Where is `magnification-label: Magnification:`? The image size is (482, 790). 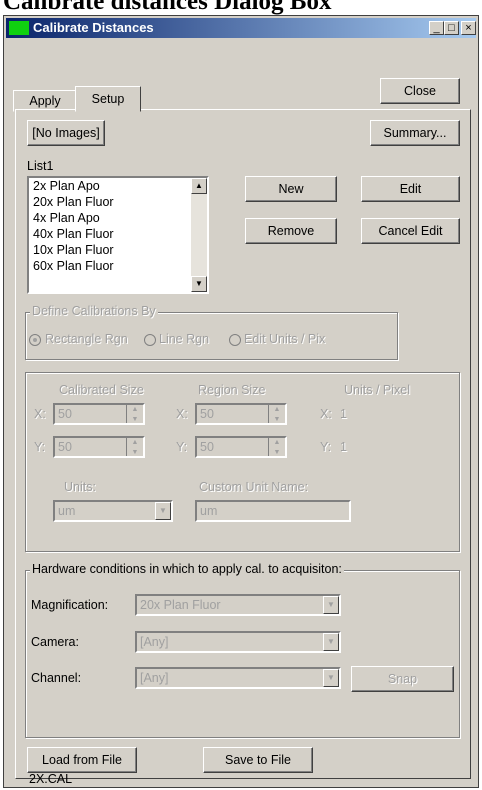
magnification-label: Magnification: is located at coordinates (70, 605).